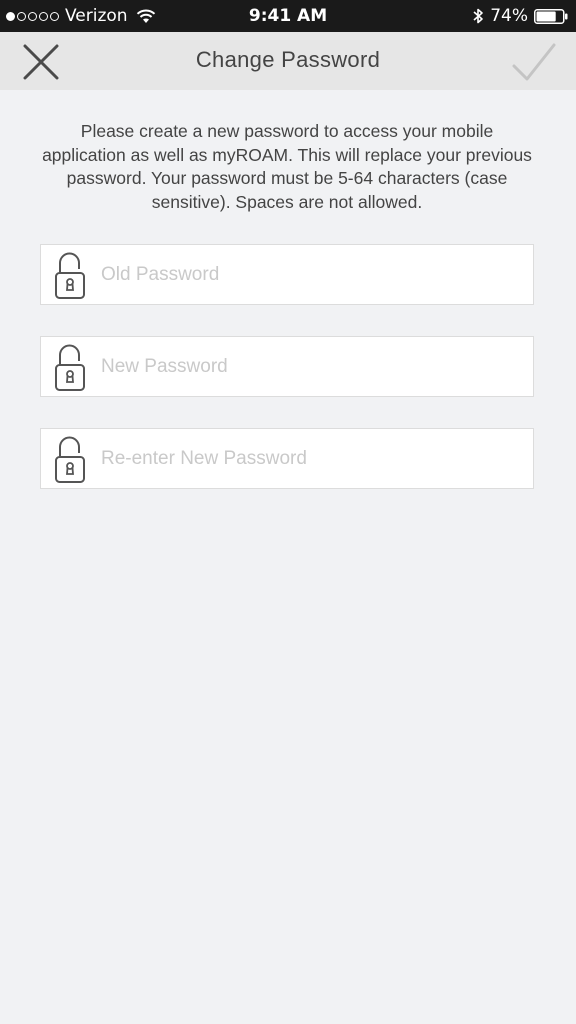  I want to click on status-bar: Verizon 9:41 AM 74%, so click(288, 16).